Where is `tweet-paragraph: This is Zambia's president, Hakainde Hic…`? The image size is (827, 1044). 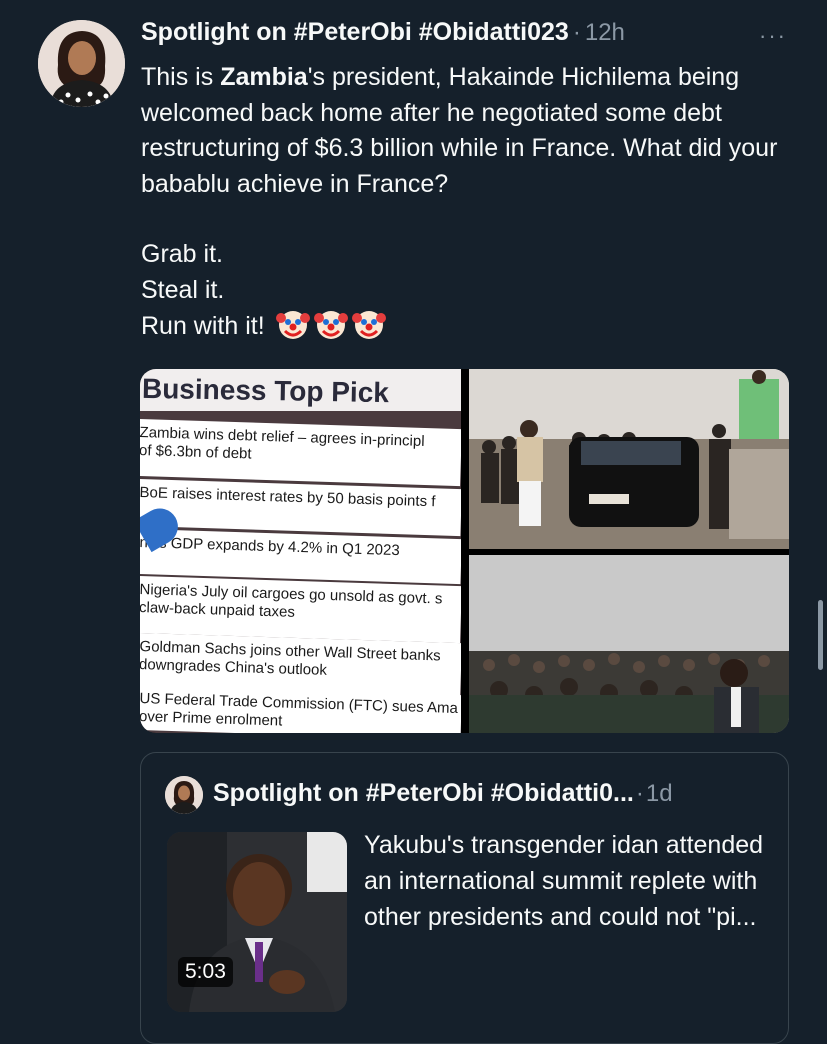 tweet-paragraph: This is Zambia's president, Hakainde Hic… is located at coordinates (459, 130).